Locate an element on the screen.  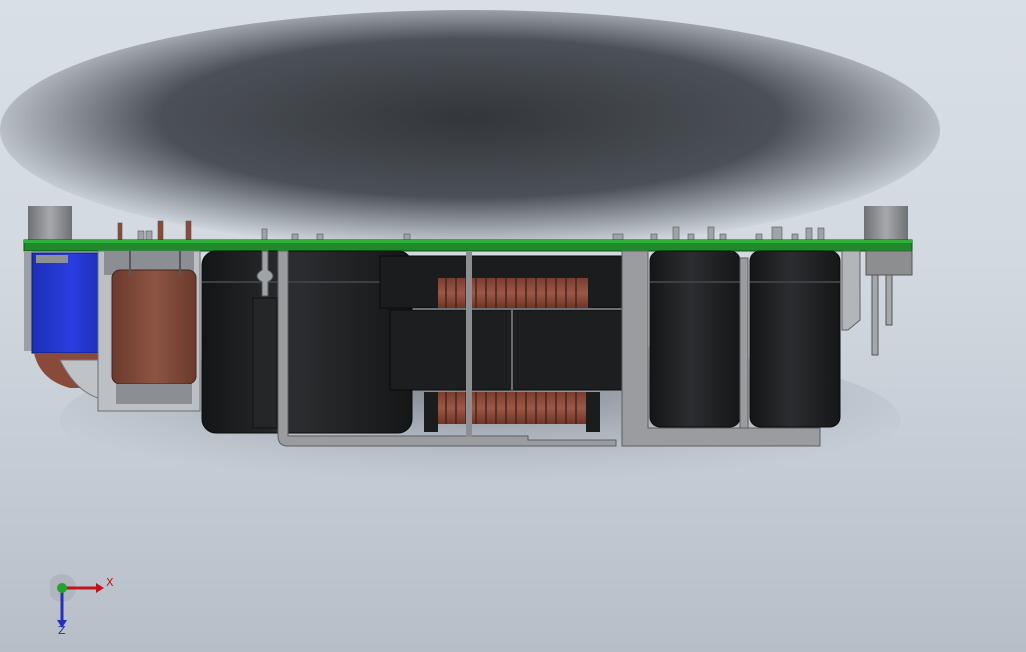
capacitor-divider is located at coordinates (744, 343).